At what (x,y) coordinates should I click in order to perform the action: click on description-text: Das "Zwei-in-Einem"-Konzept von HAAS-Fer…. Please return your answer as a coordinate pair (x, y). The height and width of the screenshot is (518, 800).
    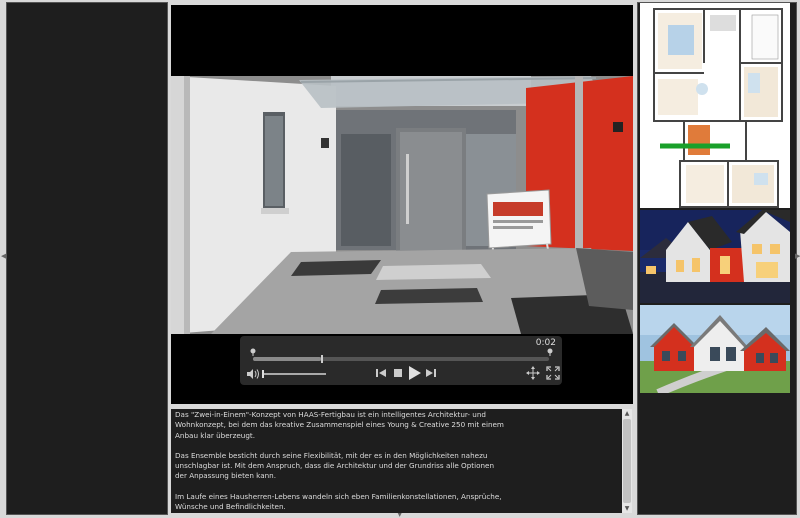
    Looking at the image, I should click on (340, 460).